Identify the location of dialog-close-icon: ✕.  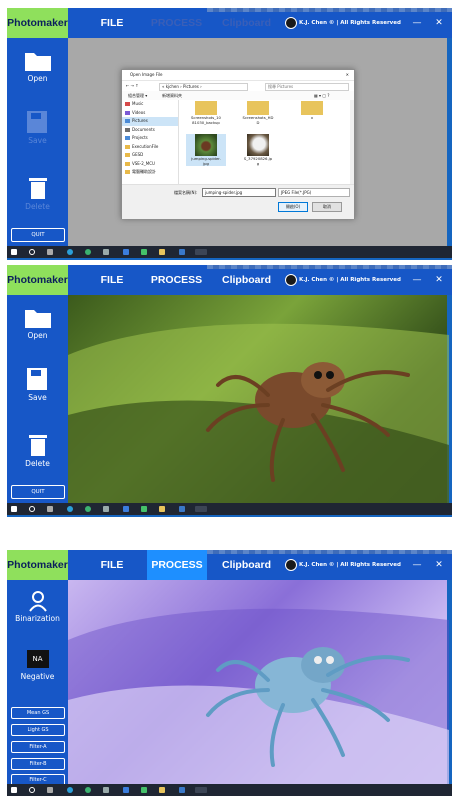
(347, 75).